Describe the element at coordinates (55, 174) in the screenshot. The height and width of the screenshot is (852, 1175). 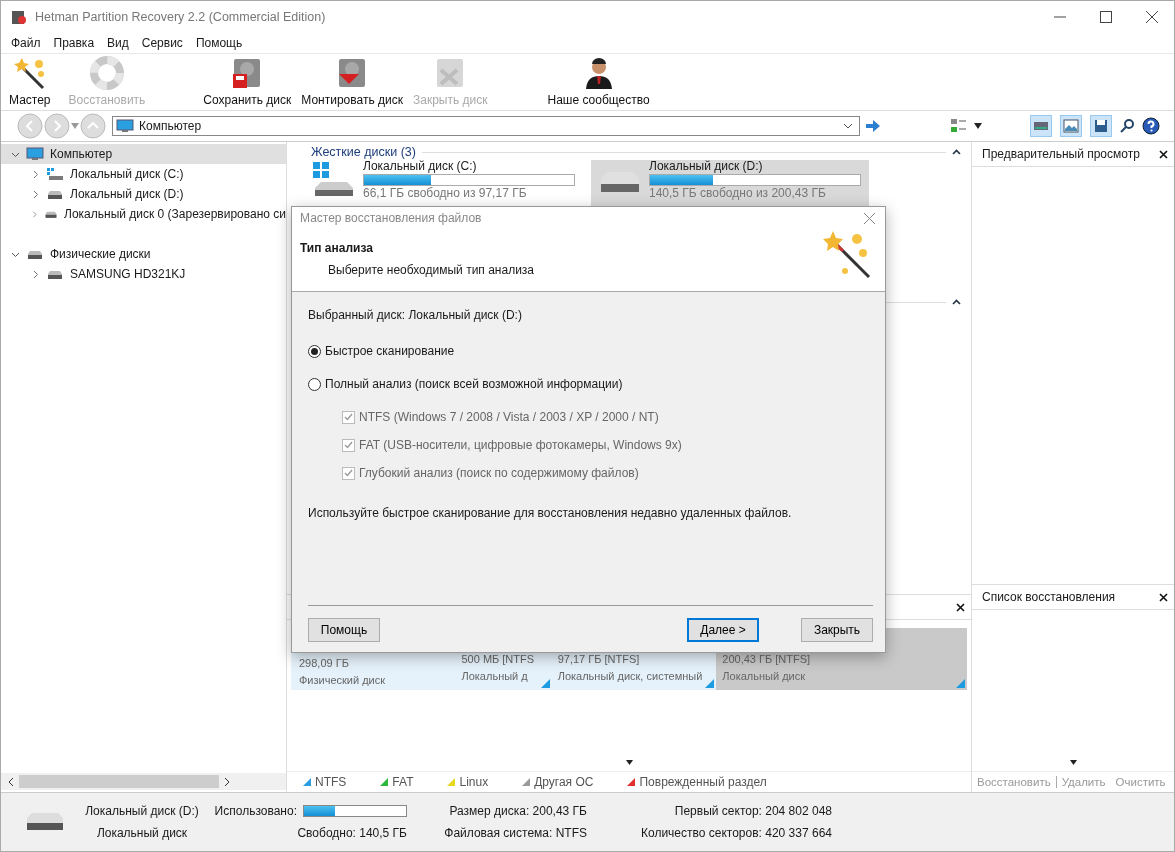
I see `windows-drive-icon` at that location.